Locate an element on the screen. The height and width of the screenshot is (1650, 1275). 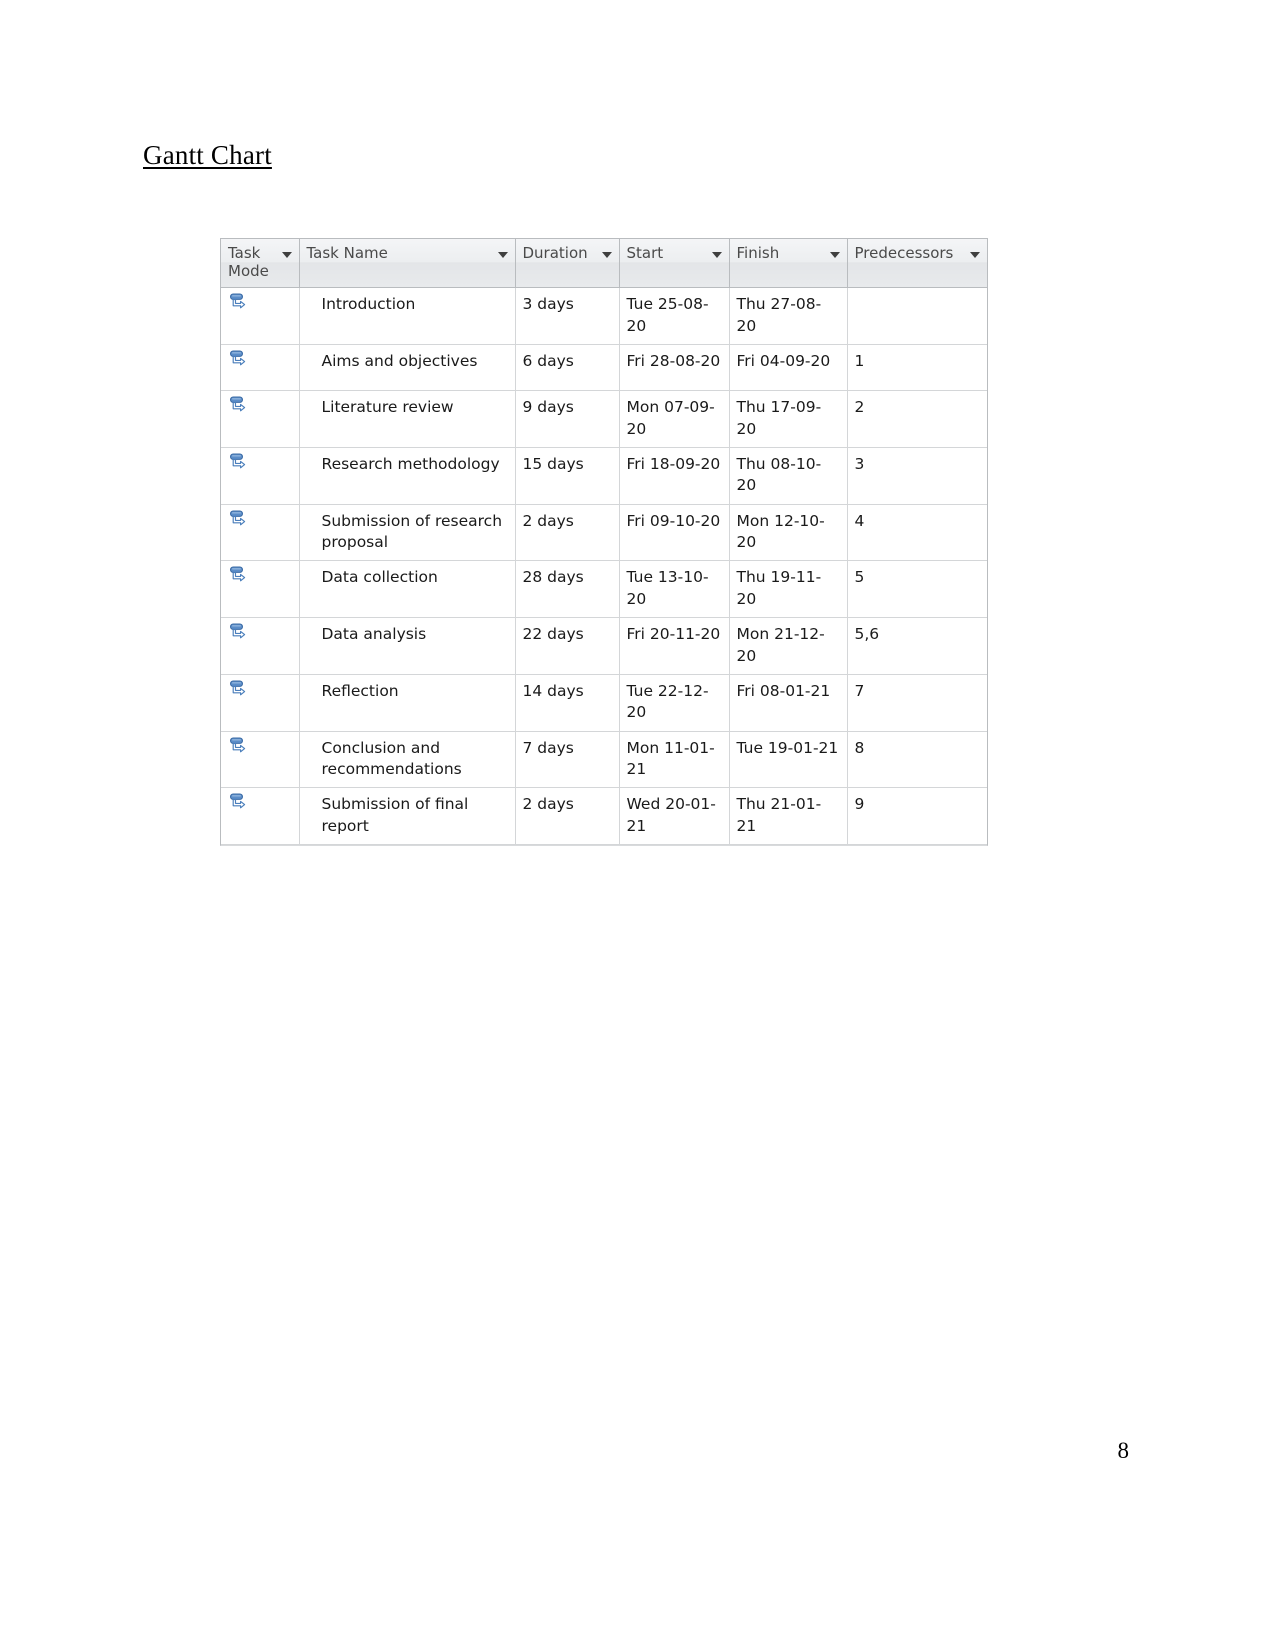
cell-finish: Thu 08-10-20 is located at coordinates (788, 476).